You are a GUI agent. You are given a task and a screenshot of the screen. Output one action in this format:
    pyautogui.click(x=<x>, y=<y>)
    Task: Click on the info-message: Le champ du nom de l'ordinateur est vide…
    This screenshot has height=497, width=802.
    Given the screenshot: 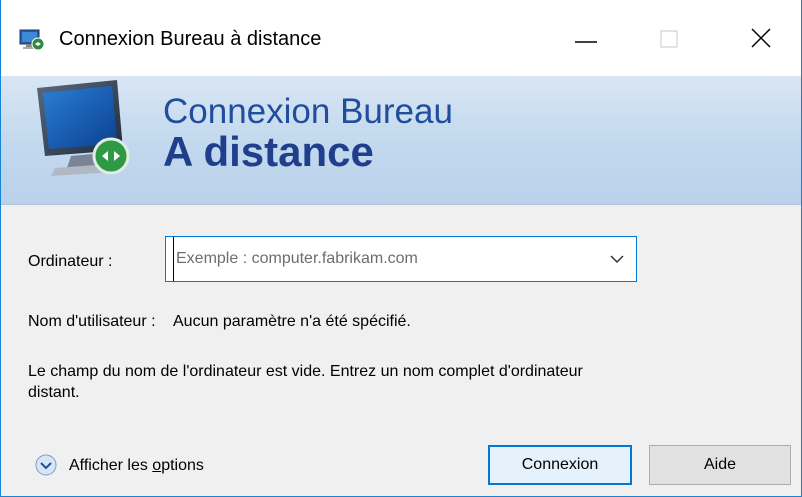 What is the action you would take?
    pyautogui.click(x=305, y=382)
    